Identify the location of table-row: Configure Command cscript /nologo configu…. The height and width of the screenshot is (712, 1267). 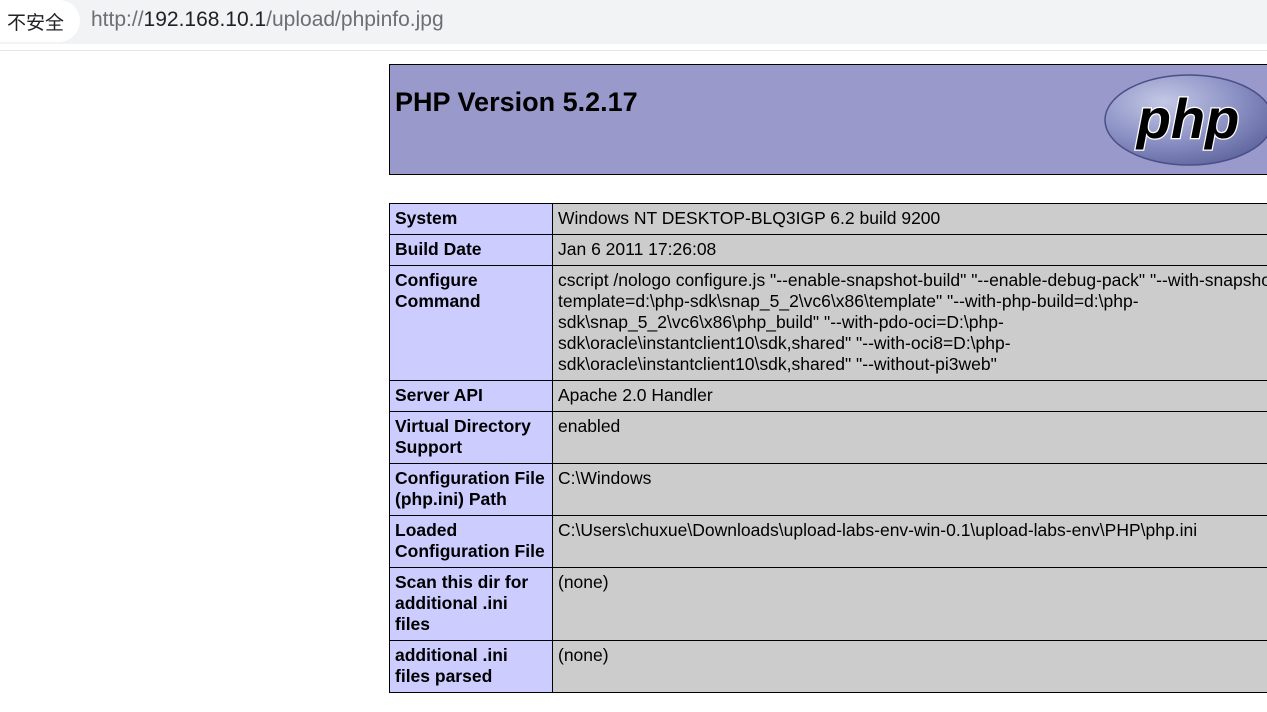
(828, 323).